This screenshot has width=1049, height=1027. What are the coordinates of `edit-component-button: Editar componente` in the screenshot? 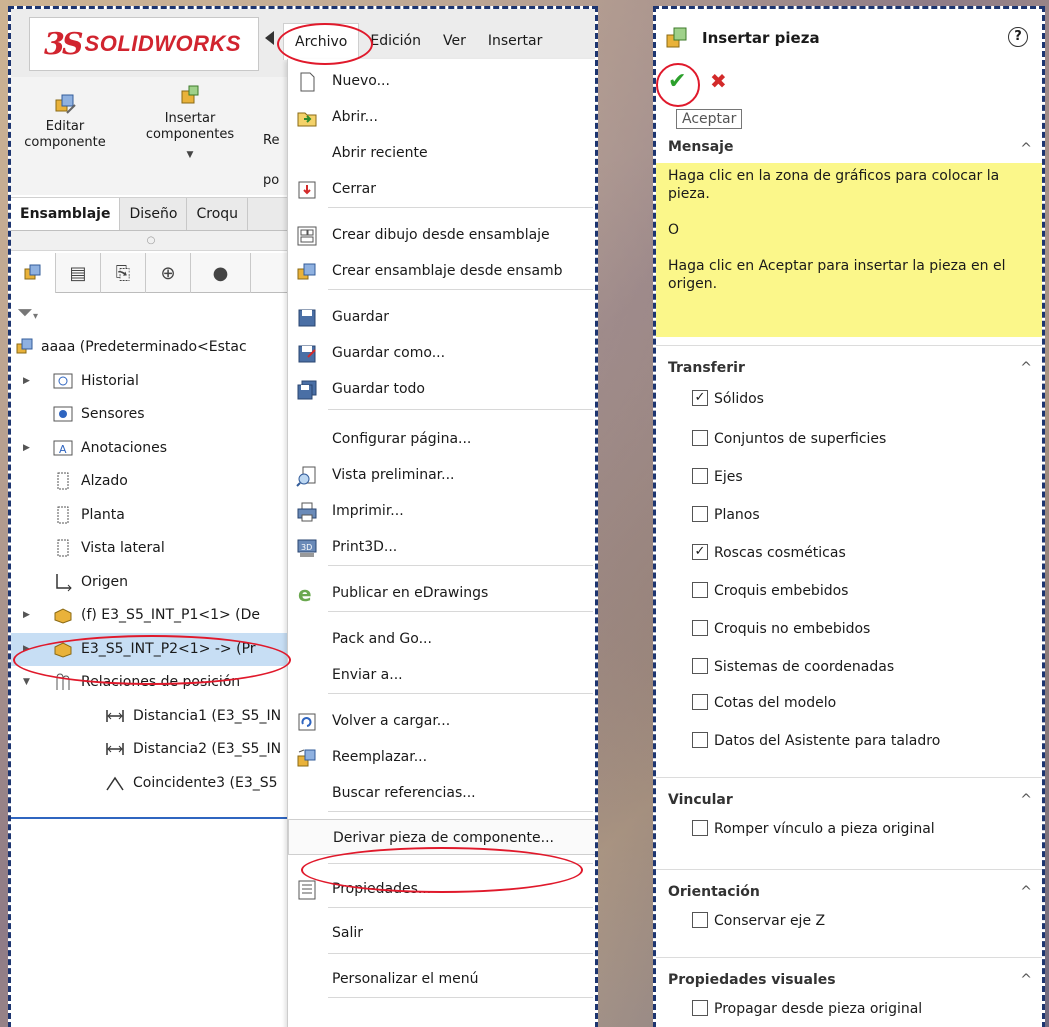 It's located at (65, 121).